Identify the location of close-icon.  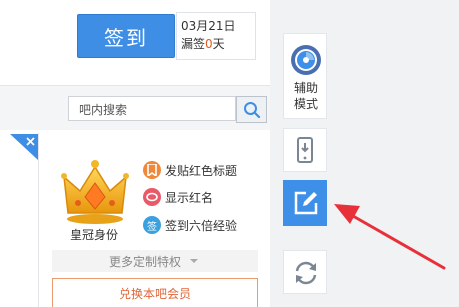
(24, 147).